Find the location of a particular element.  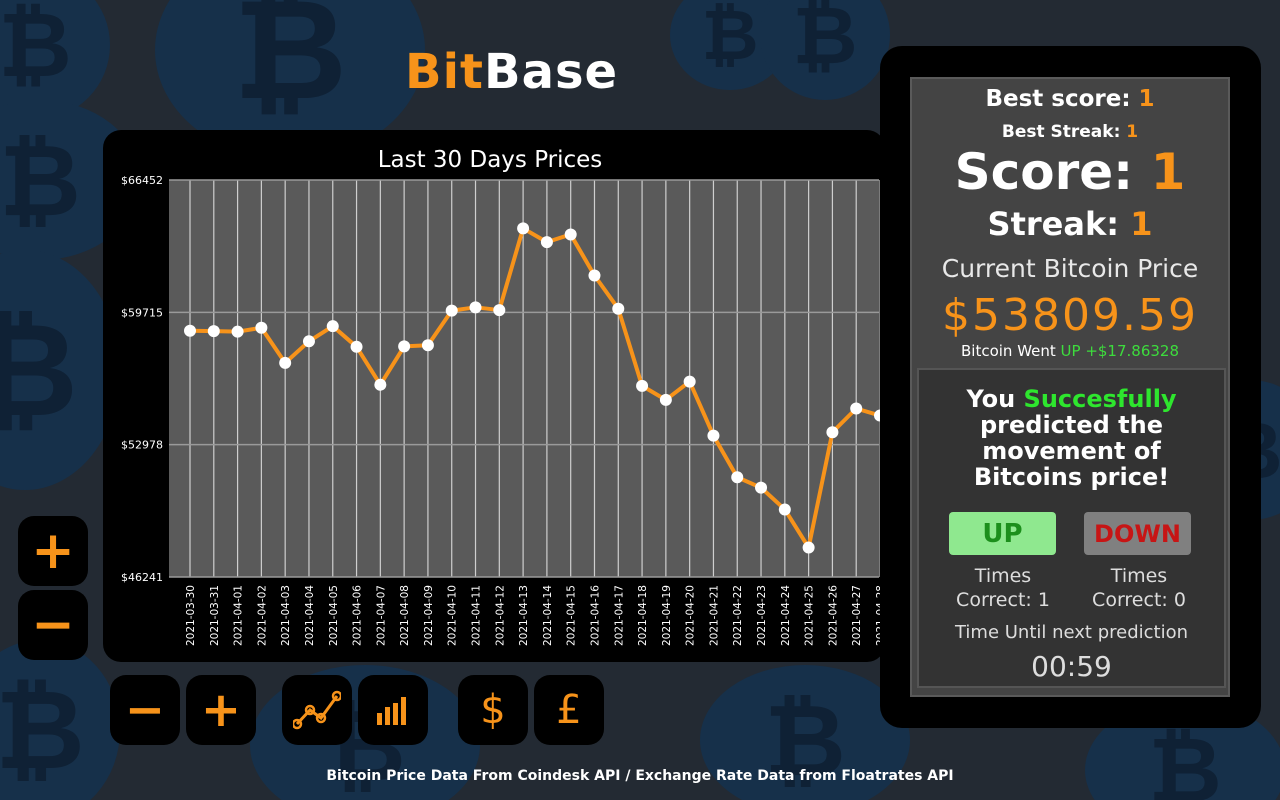

best-score-label: Best score: is located at coordinates (1062, 99).